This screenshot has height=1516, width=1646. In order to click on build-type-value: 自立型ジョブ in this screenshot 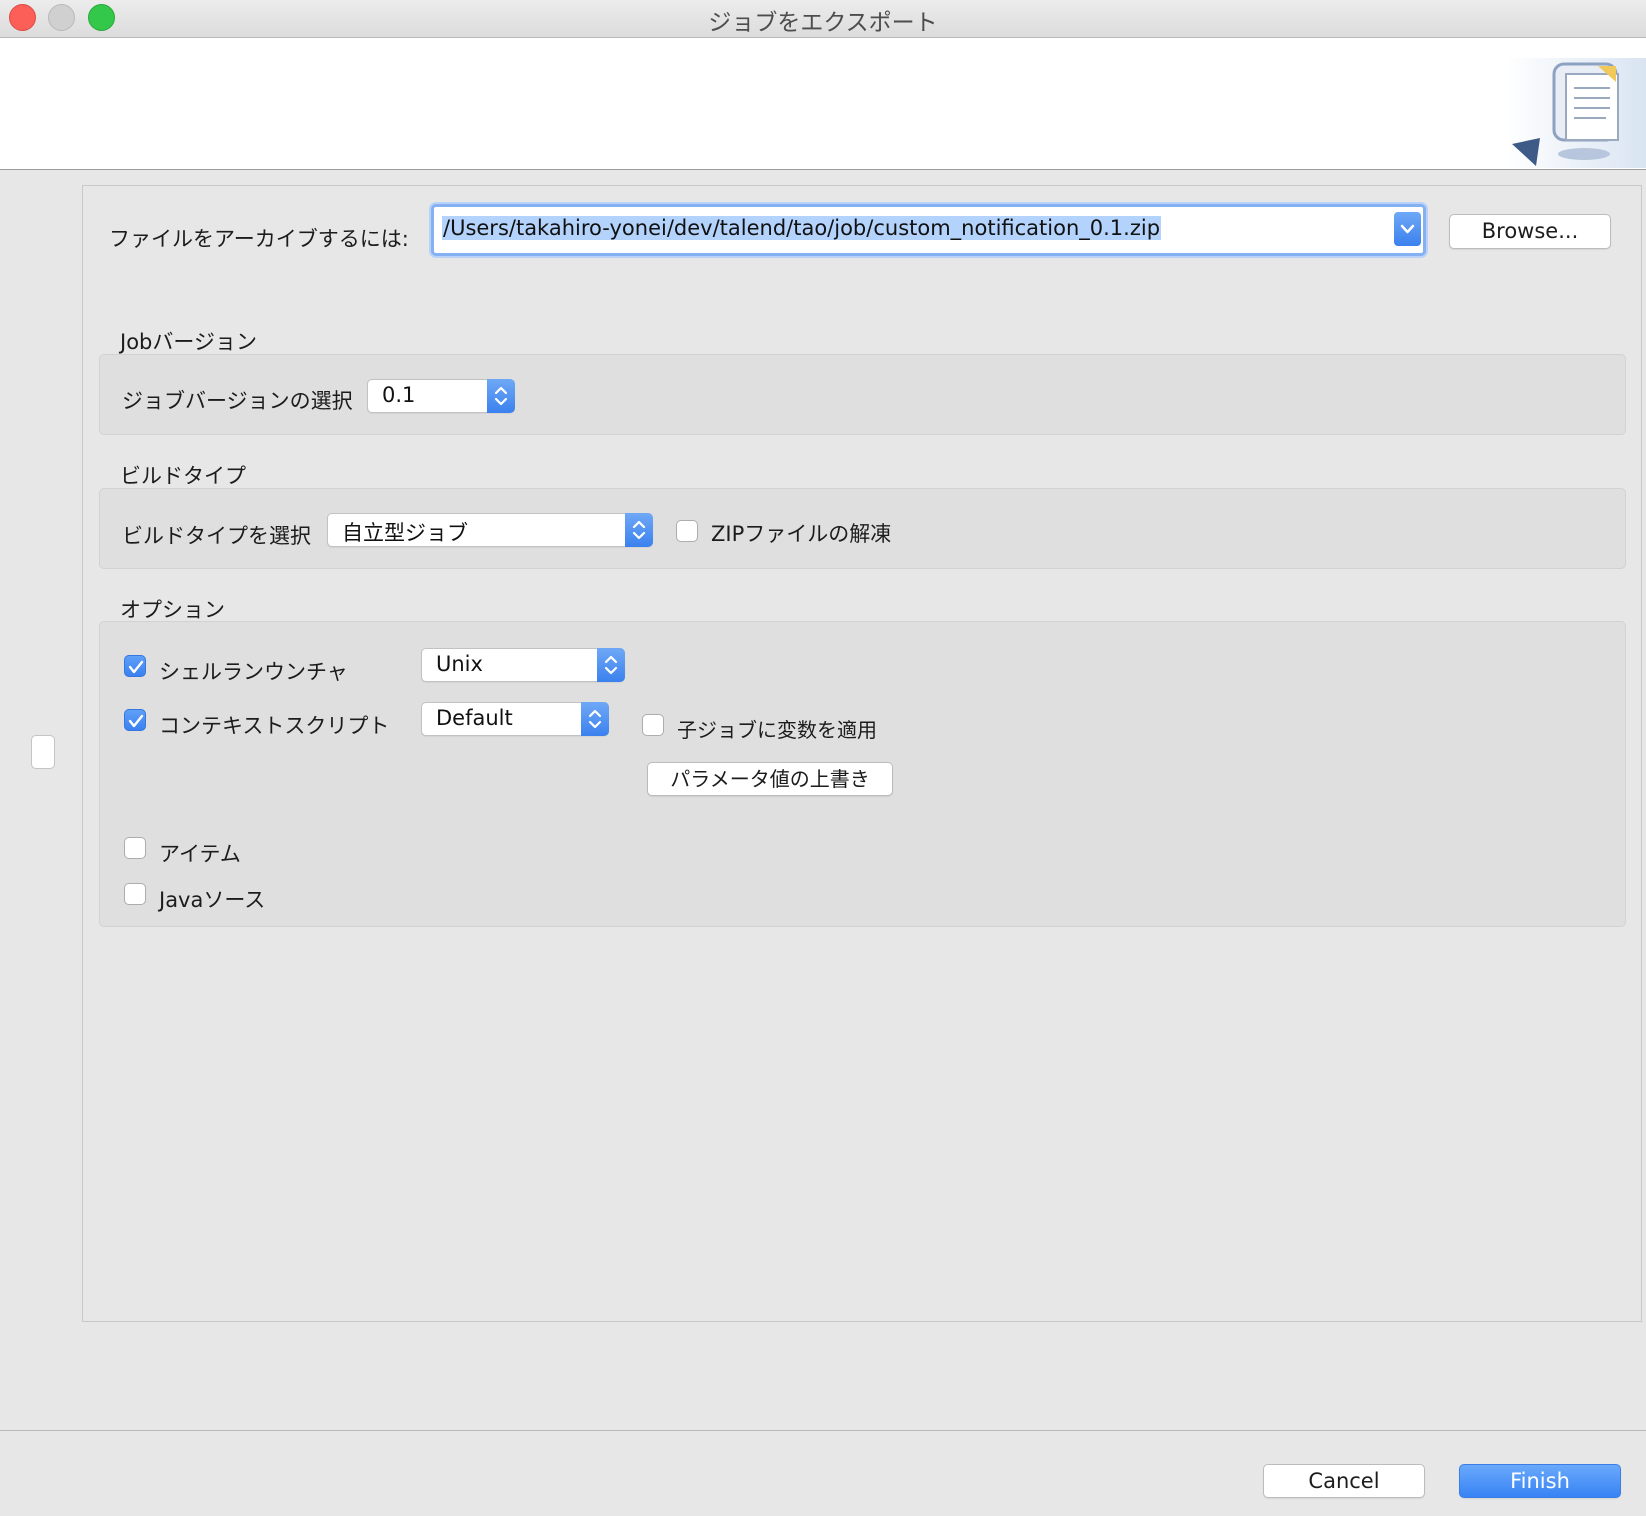, I will do `click(405, 533)`.